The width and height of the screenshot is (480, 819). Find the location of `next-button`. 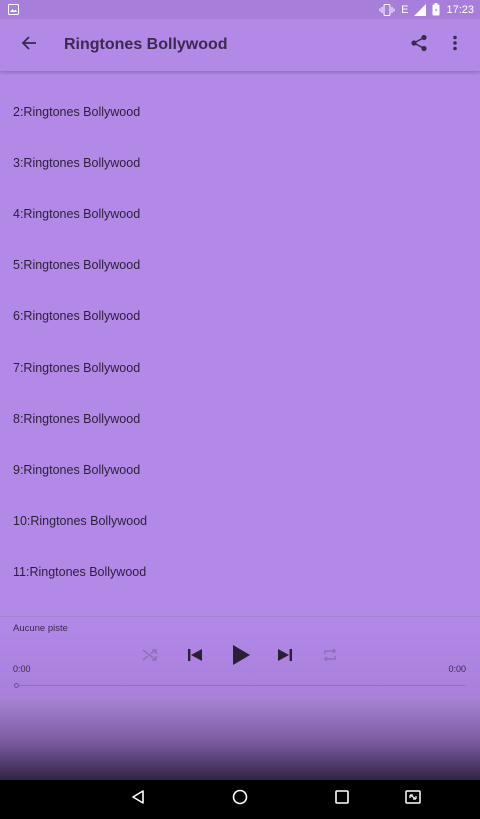

next-button is located at coordinates (285, 657).